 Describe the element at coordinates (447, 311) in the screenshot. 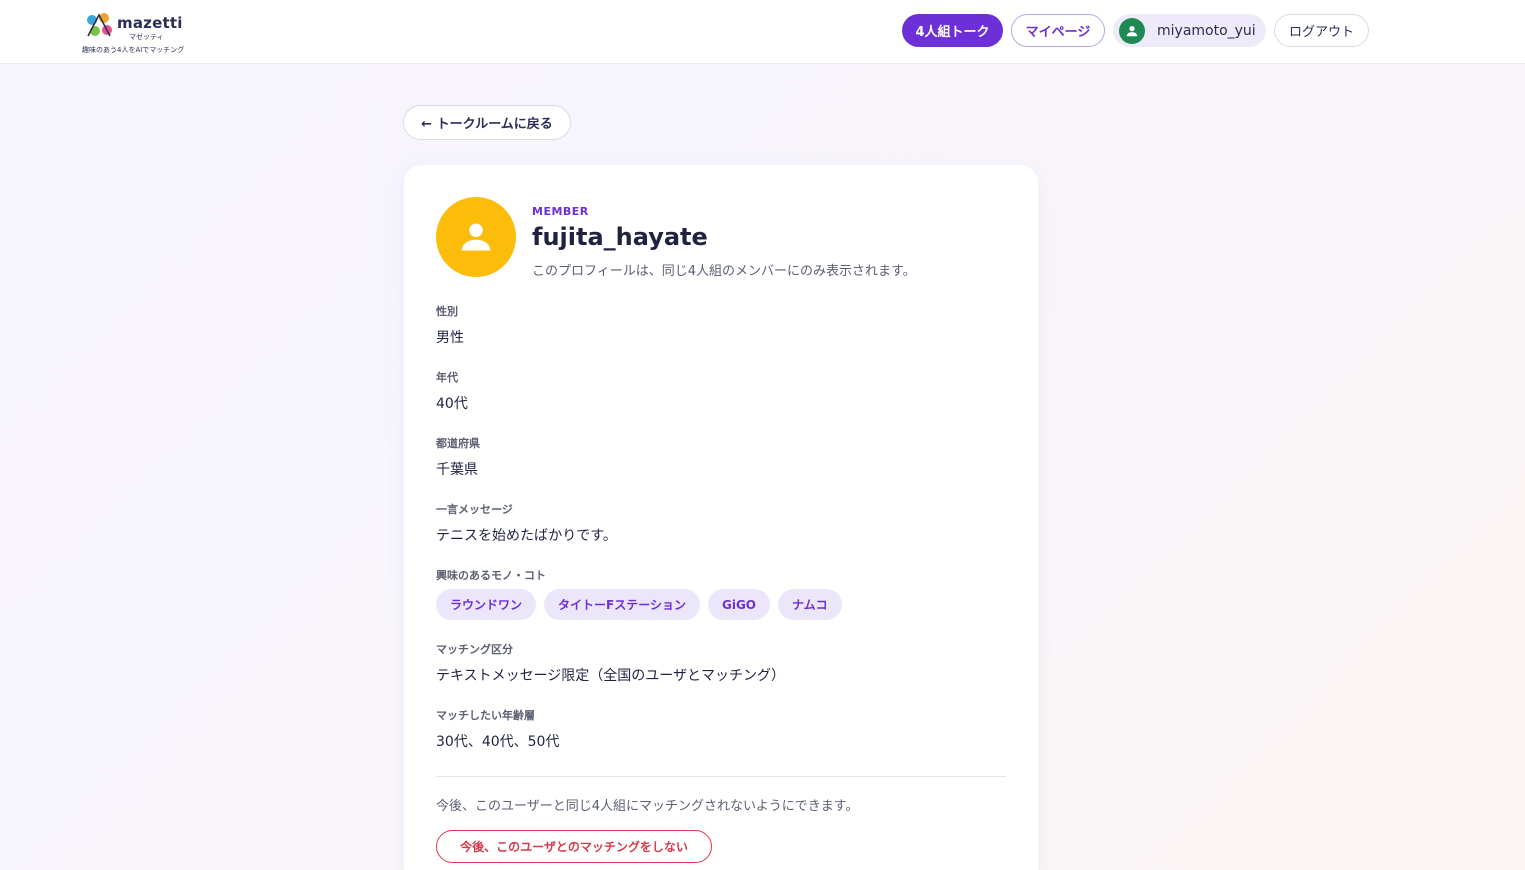

I see `field-label: 性別` at that location.